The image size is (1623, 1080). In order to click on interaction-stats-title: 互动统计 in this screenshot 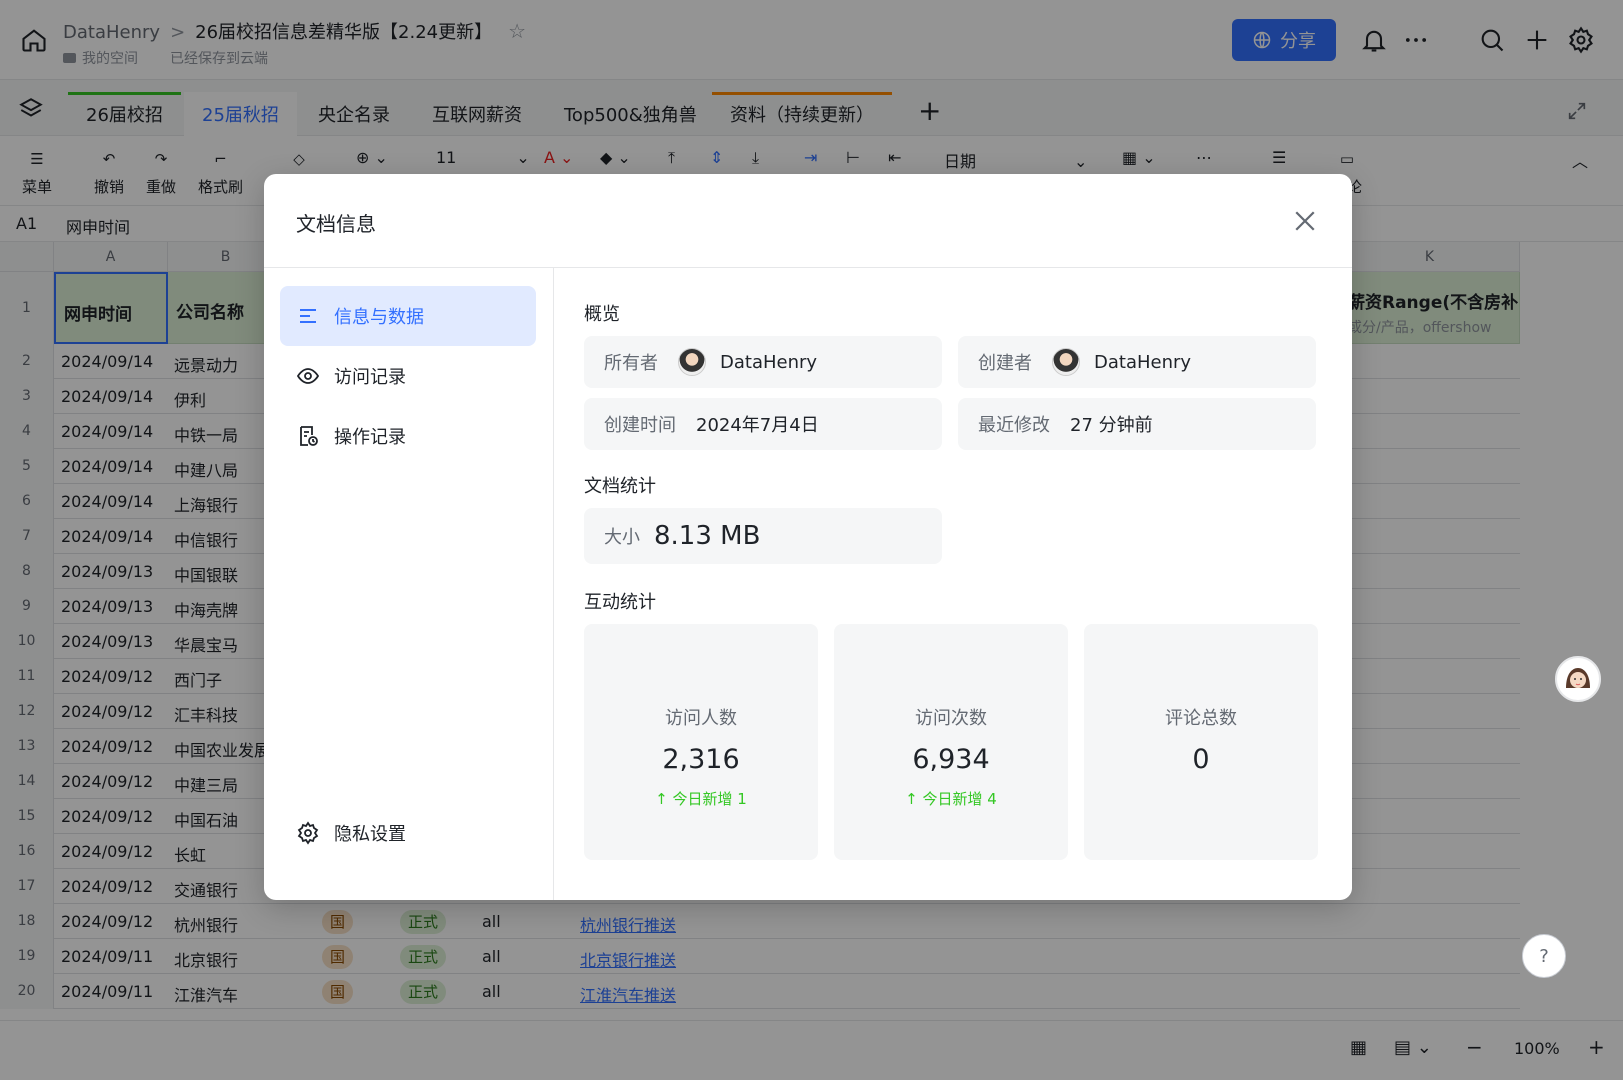, I will do `click(620, 602)`.